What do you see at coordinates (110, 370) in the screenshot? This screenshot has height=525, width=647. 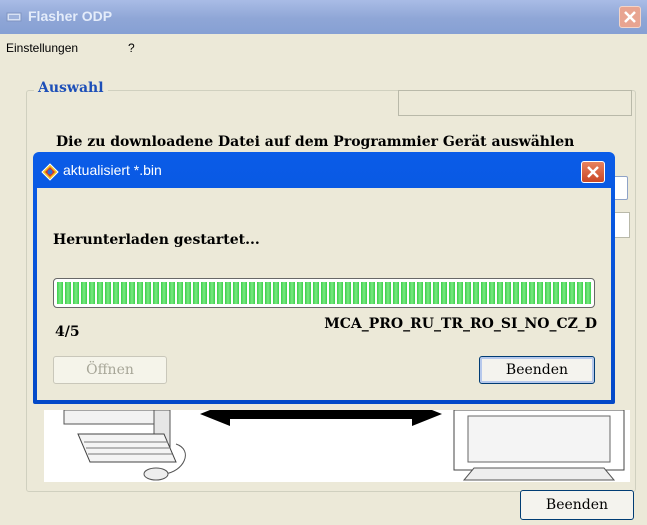 I see `open-button: Öffnen` at bounding box center [110, 370].